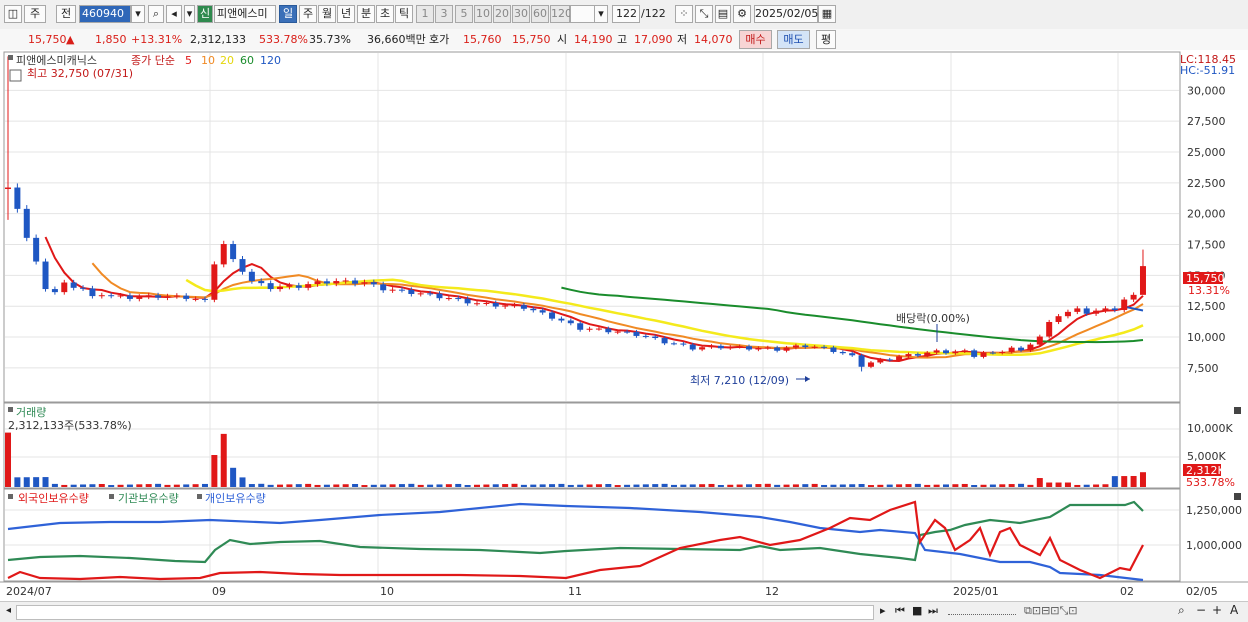  I want to click on interval-1: 1, so click(425, 14).